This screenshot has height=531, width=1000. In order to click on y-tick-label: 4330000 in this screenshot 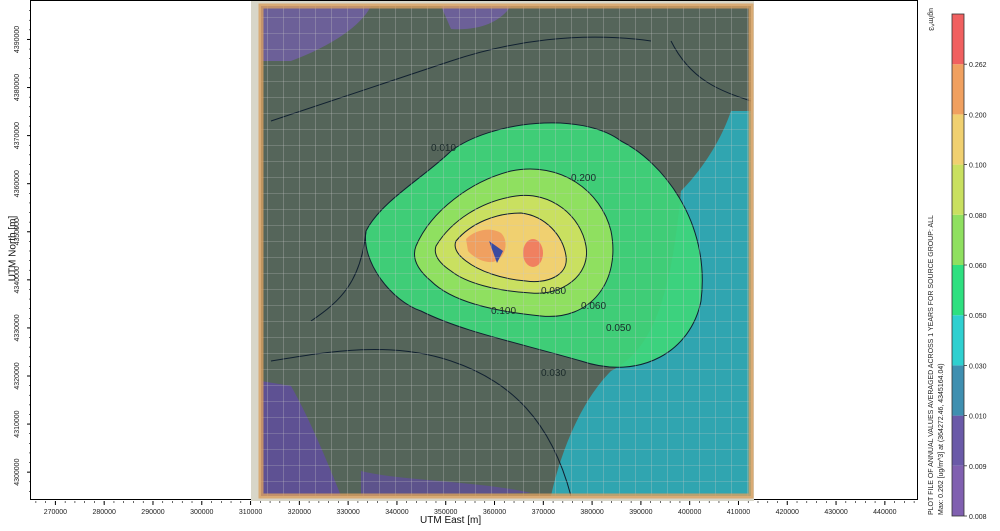, I will do `click(17, 327)`.